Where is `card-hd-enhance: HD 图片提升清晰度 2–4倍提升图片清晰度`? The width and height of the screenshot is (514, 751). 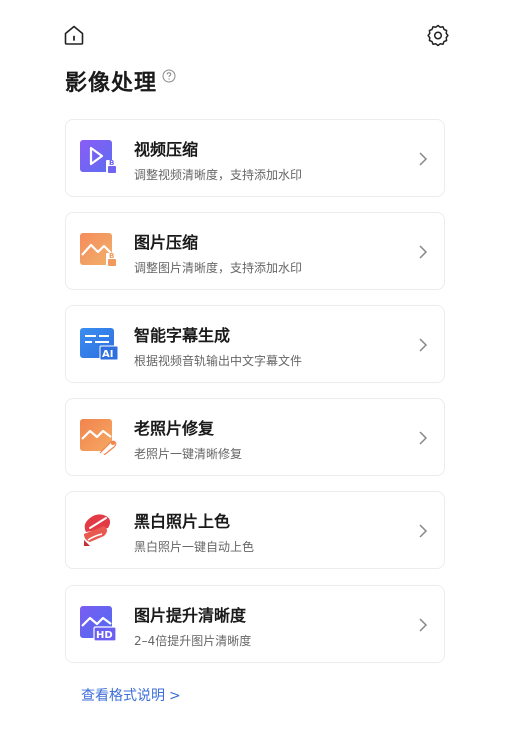 card-hd-enhance: HD 图片提升清晰度 2–4倍提升图片清晰度 is located at coordinates (255, 624).